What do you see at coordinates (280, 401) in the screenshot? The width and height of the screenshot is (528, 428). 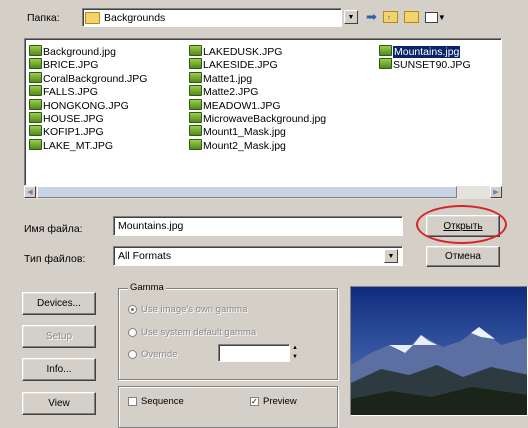 I see `preview-label: Preview` at bounding box center [280, 401].